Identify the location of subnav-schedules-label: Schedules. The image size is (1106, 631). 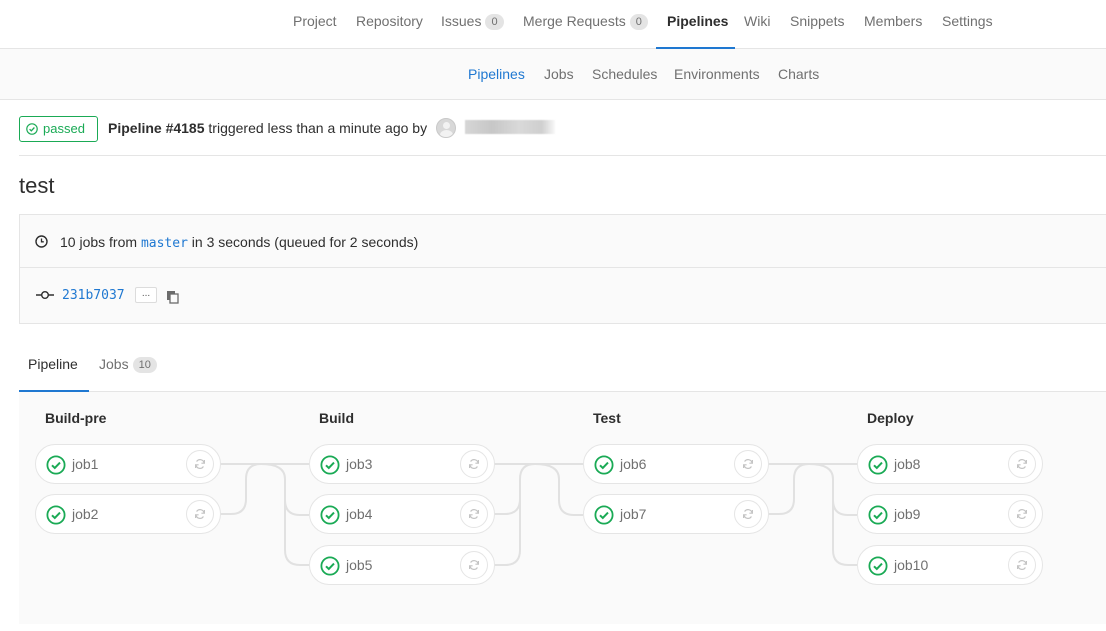
(625, 74).